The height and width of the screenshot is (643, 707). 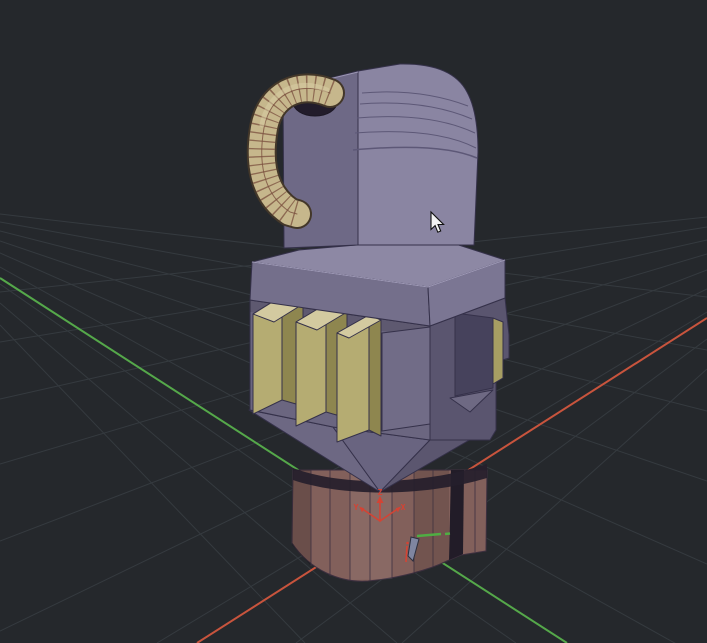 What do you see at coordinates (380, 492) in the screenshot?
I see `gizmo-label-z: Z` at bounding box center [380, 492].